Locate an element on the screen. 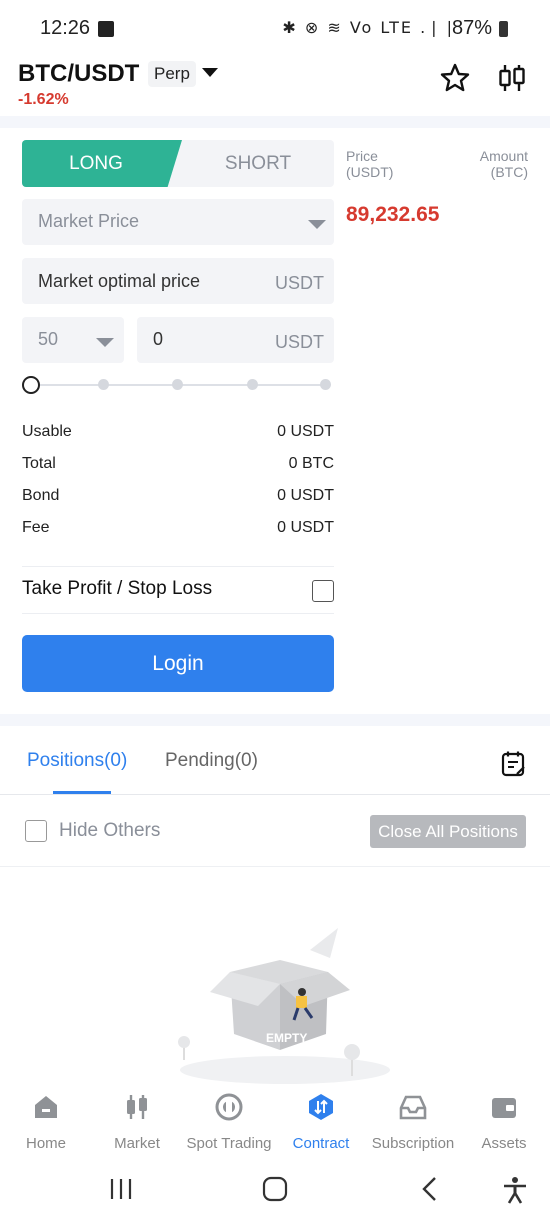  price-column-label: Price (USDT) is located at coordinates (370, 164).